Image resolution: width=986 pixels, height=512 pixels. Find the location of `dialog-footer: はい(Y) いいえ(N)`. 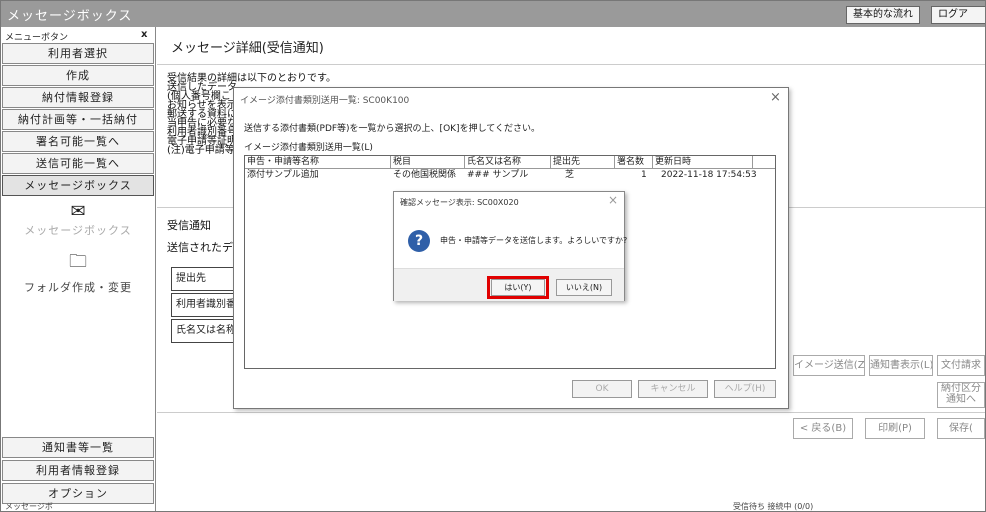

dialog-footer: はい(Y) いいえ(N) is located at coordinates (509, 284).